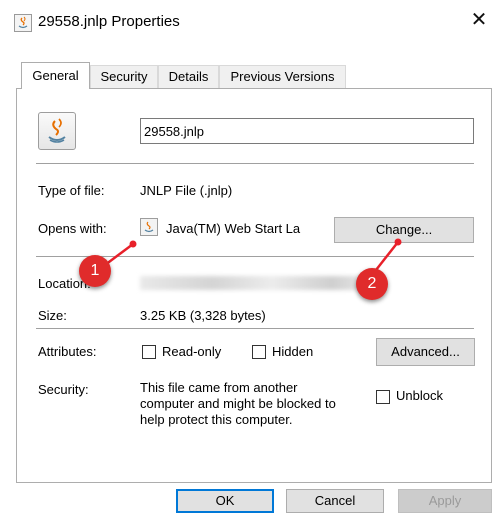 The width and height of the screenshot is (494, 519). What do you see at coordinates (95, 271) in the screenshot?
I see `annotation-badge-1: 1` at bounding box center [95, 271].